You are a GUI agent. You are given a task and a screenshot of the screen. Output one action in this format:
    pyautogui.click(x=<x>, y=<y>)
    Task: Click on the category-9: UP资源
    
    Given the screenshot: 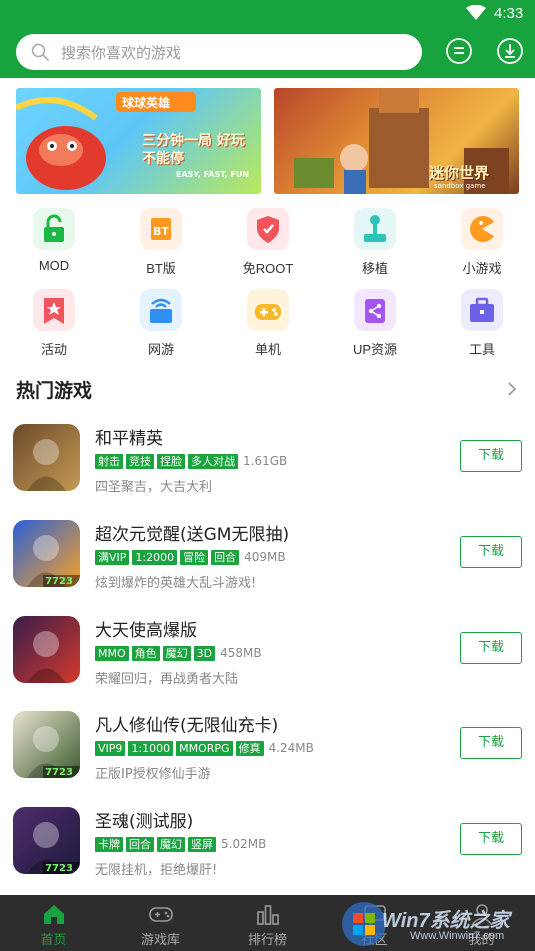 What is the action you would take?
    pyautogui.click(x=375, y=323)
    